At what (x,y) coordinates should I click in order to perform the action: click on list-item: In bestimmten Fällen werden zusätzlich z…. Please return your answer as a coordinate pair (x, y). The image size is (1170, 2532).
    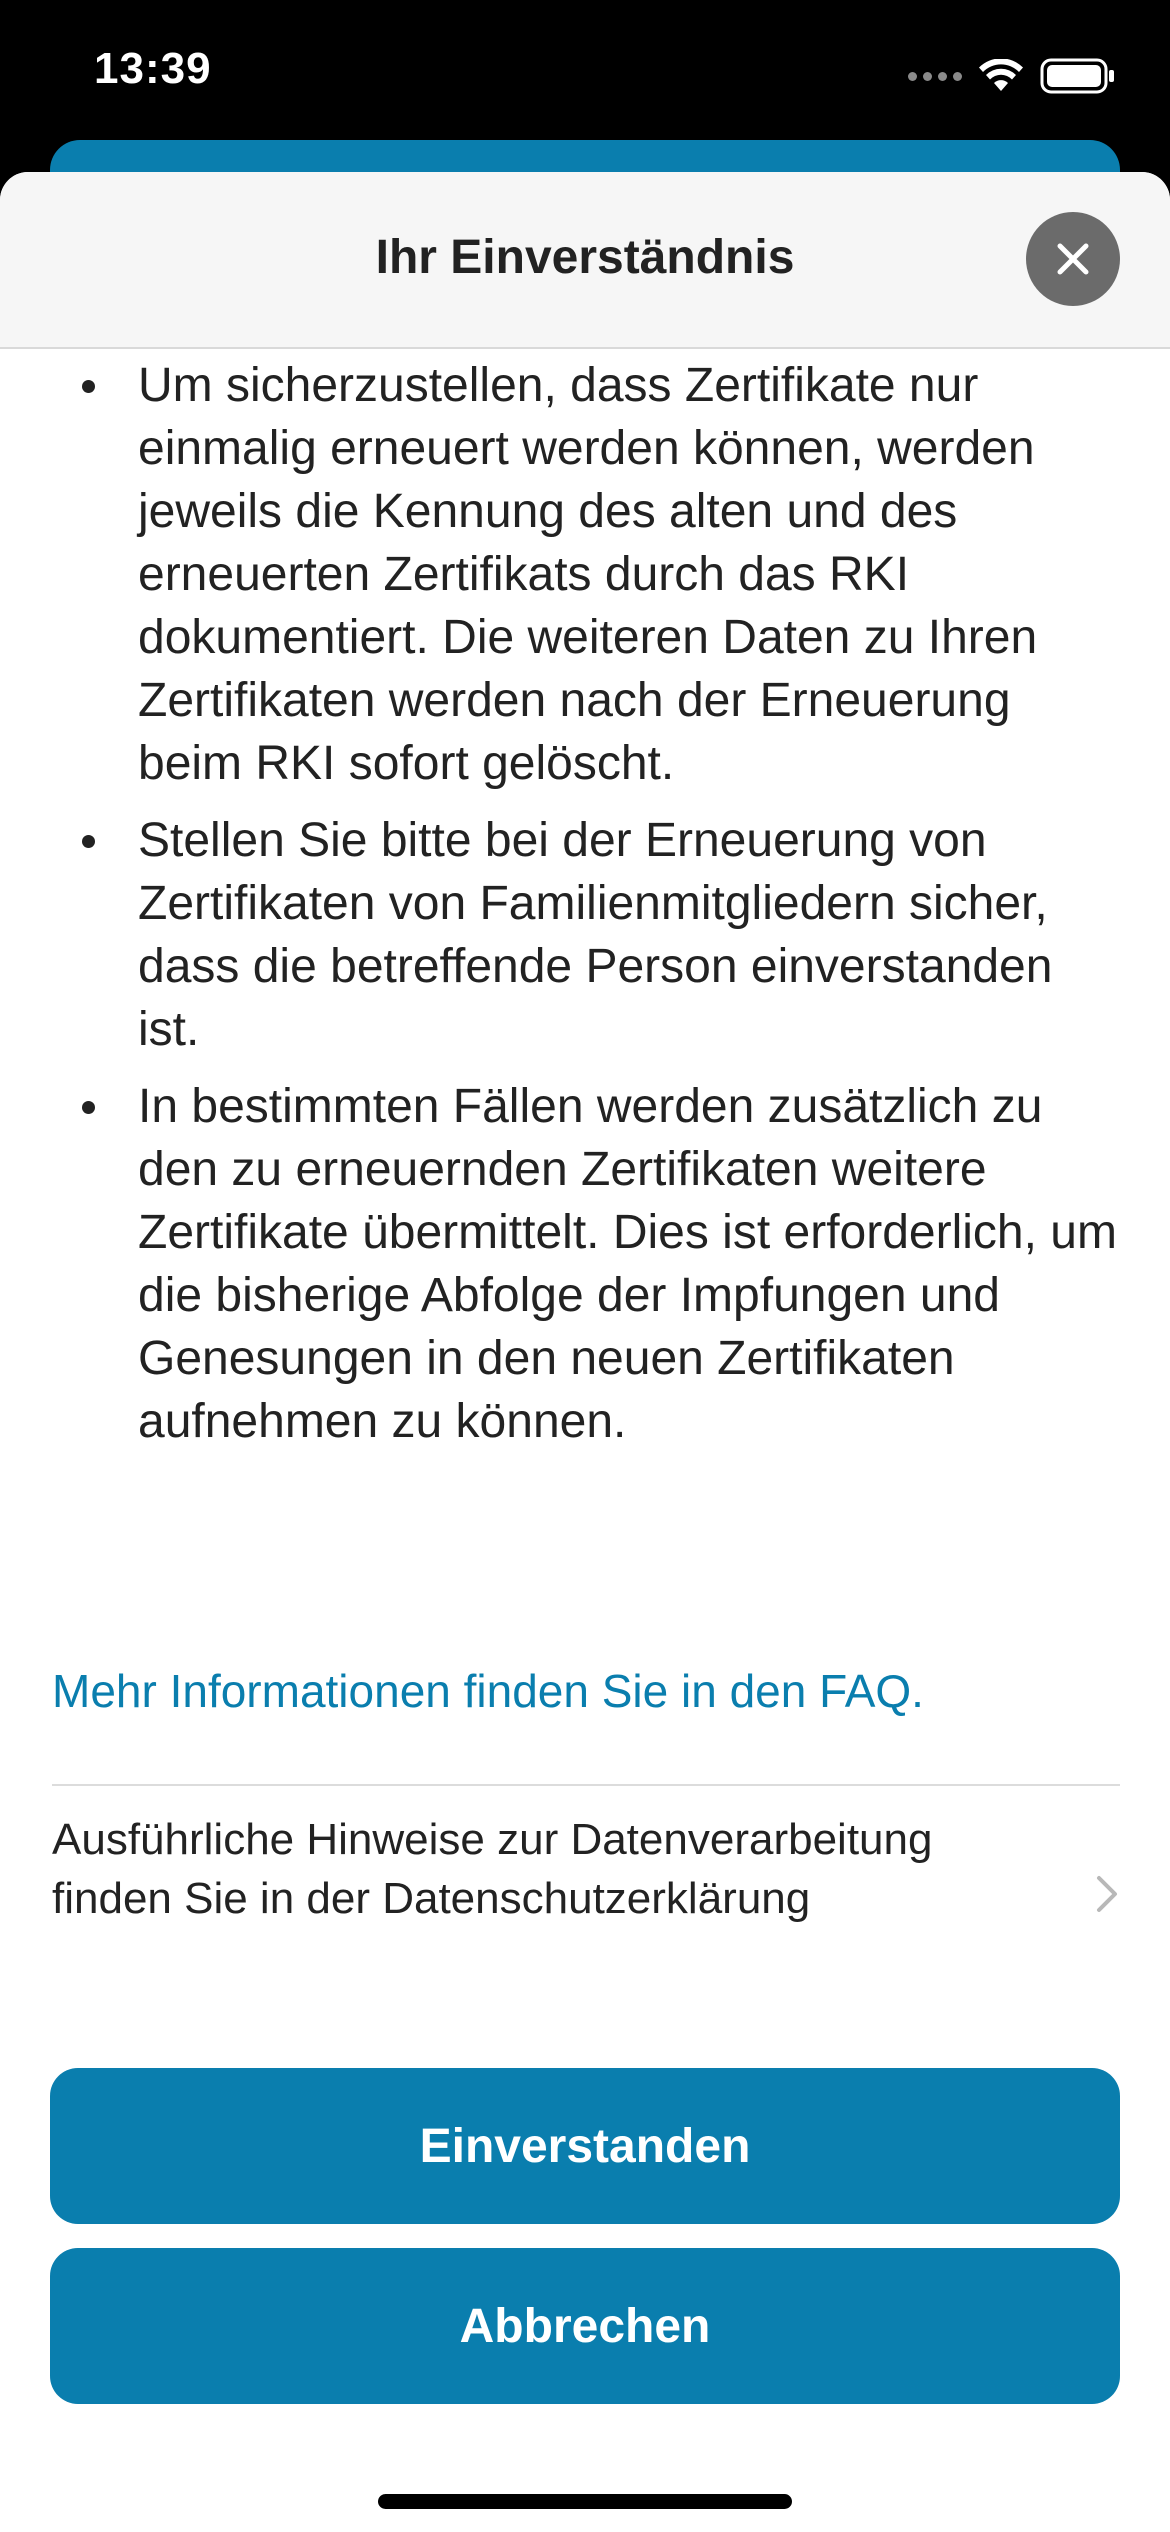
    Looking at the image, I should click on (585, 1264).